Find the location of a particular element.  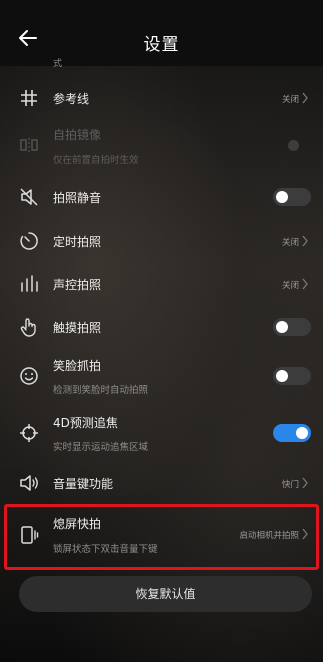

setting-description: 仅在前置自拍时生效 is located at coordinates (96, 160).